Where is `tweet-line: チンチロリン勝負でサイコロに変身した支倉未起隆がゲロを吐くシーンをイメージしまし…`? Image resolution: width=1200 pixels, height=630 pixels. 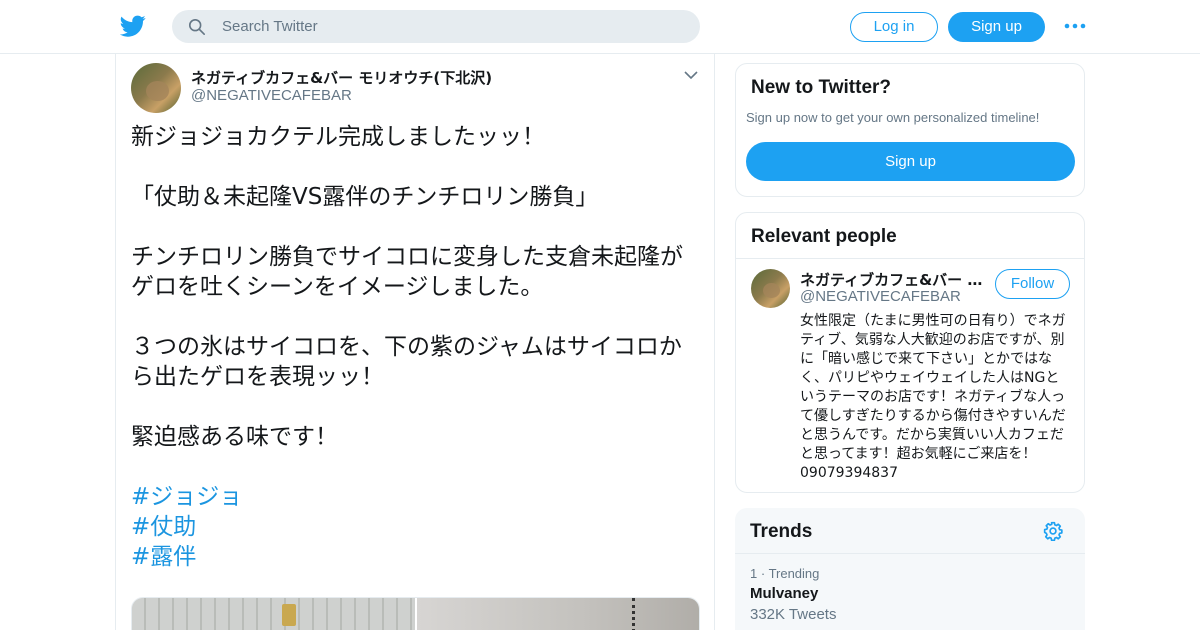 tweet-line: チンチロリン勝負でサイコロに変身した支倉未起隆がゲロを吐くシーンをイメージしまし… is located at coordinates (407, 272).